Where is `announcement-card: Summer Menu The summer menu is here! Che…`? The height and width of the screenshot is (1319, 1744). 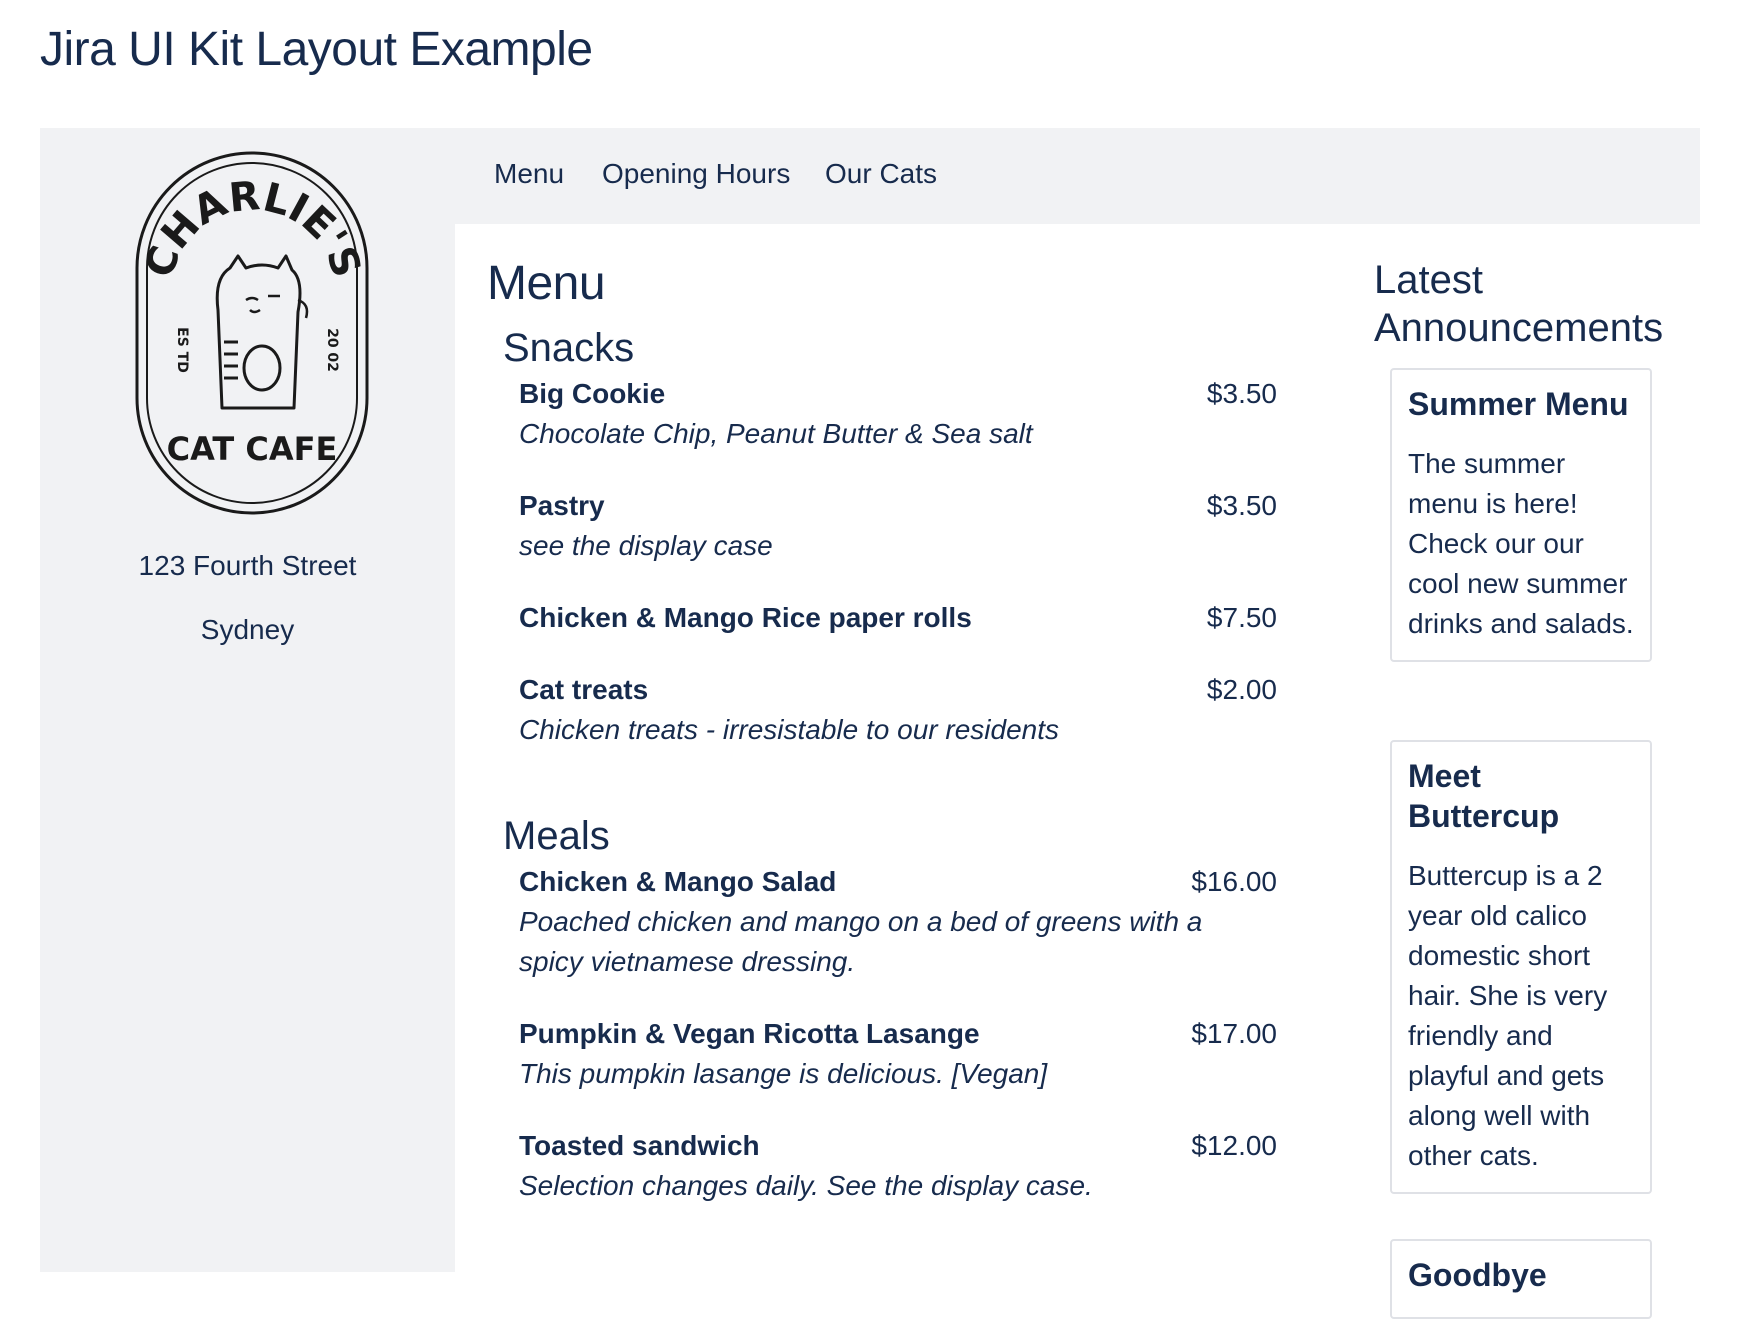
announcement-card: Summer Menu The summer menu is here! Che… is located at coordinates (1521, 515).